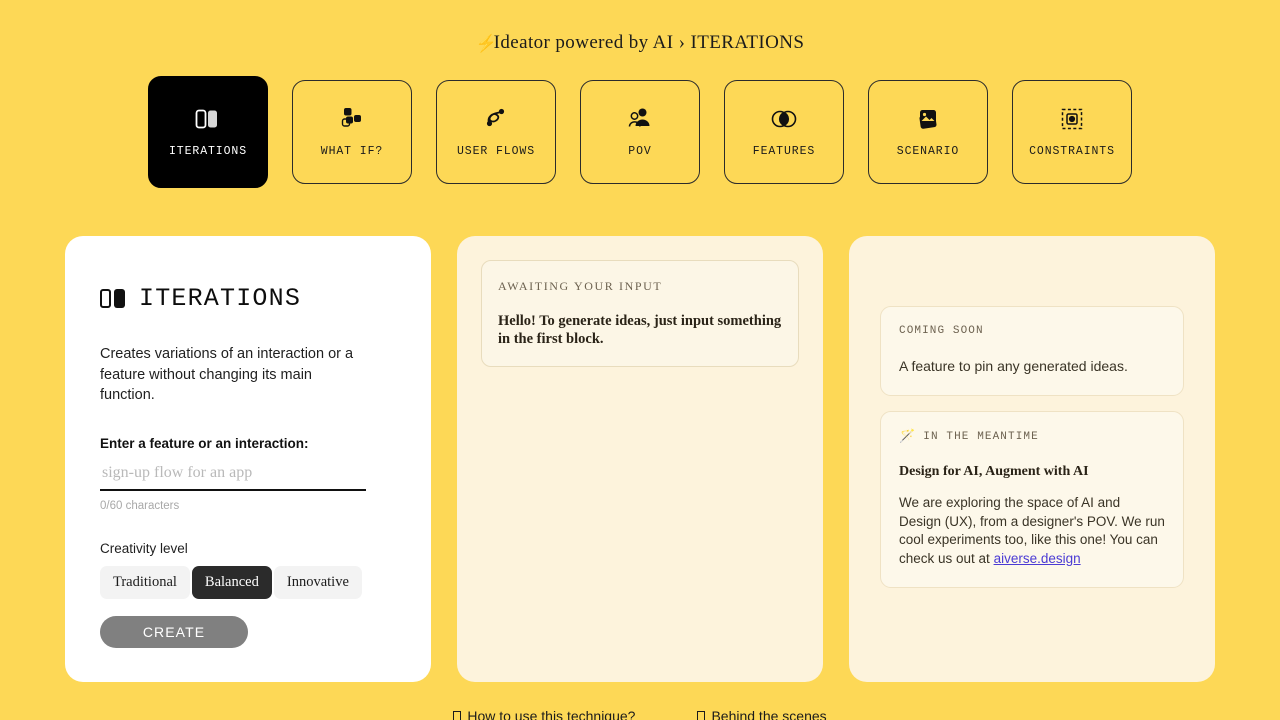  I want to click on tab-label: SCENARIO, so click(928, 151).